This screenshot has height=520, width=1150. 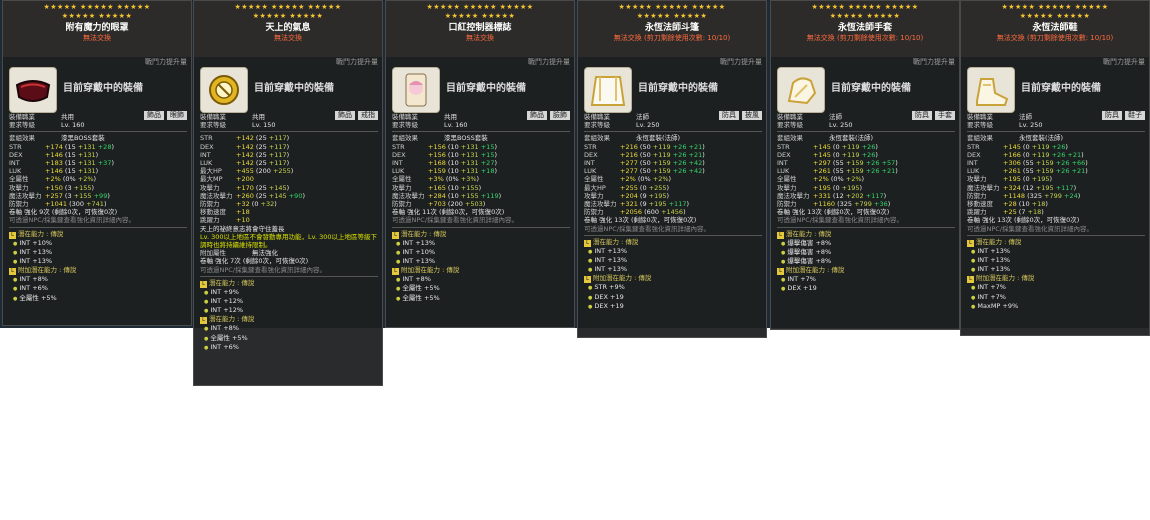 I want to click on stat-value: +261, so click(x=823, y=171).